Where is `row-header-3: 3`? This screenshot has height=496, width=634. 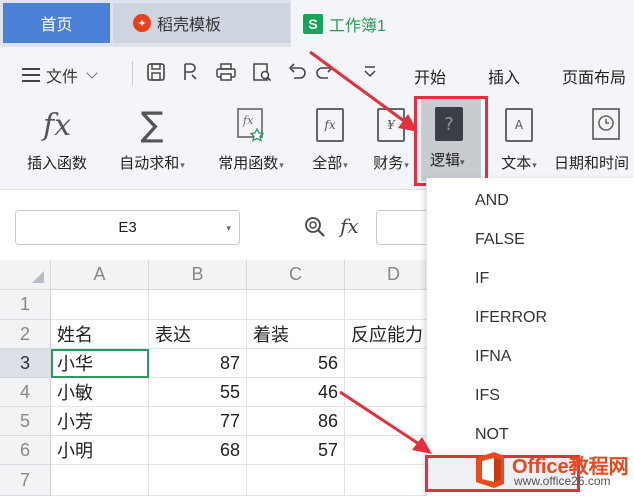
row-header-3: 3 is located at coordinates (25, 363).